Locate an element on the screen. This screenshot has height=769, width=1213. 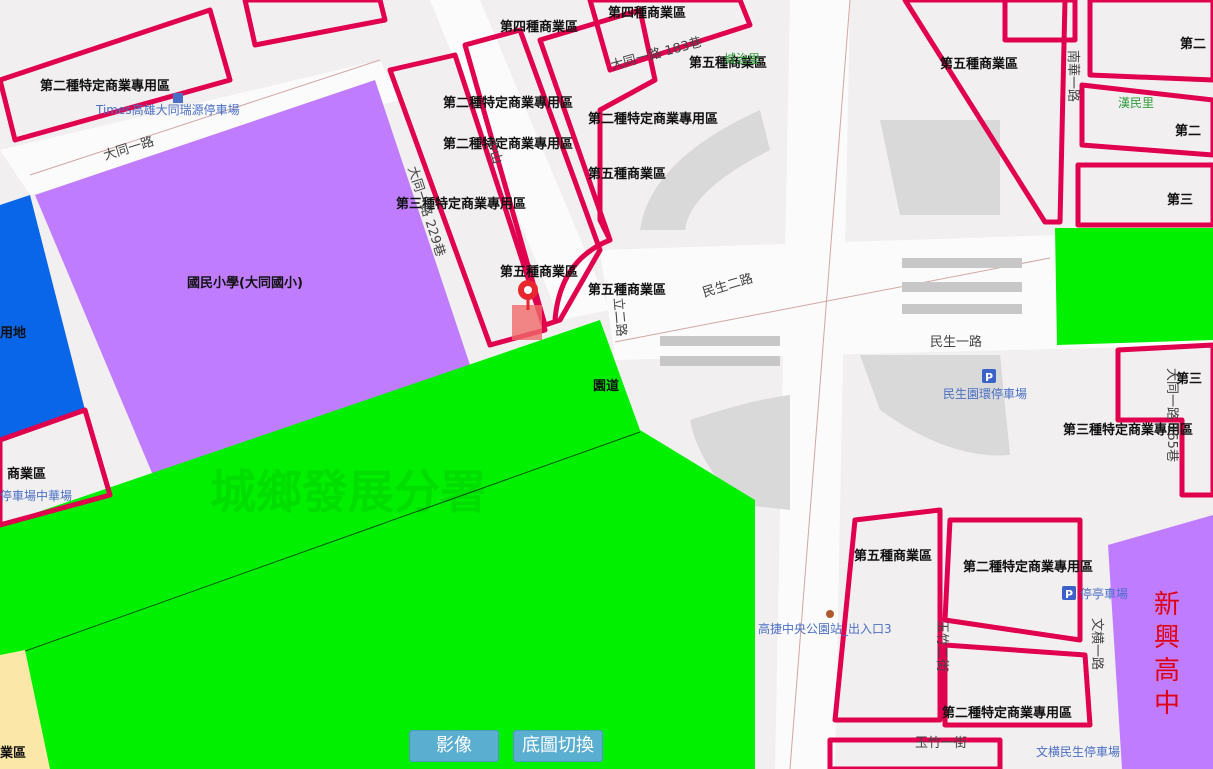
label-c2-special-e: 第二種特定商業專用區 is located at coordinates (1028, 567).